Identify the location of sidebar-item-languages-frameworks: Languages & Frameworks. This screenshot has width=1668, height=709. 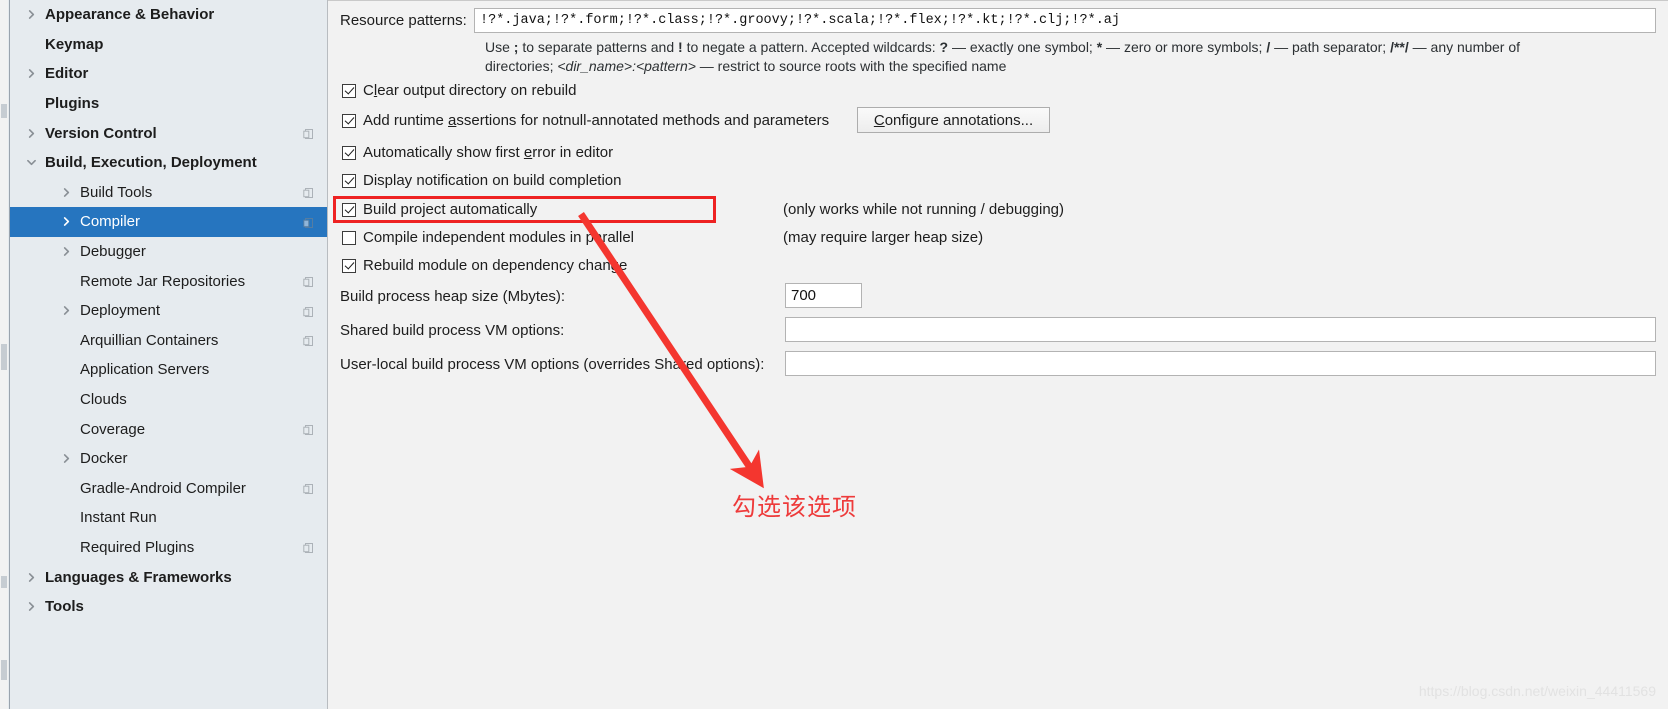
(168, 577).